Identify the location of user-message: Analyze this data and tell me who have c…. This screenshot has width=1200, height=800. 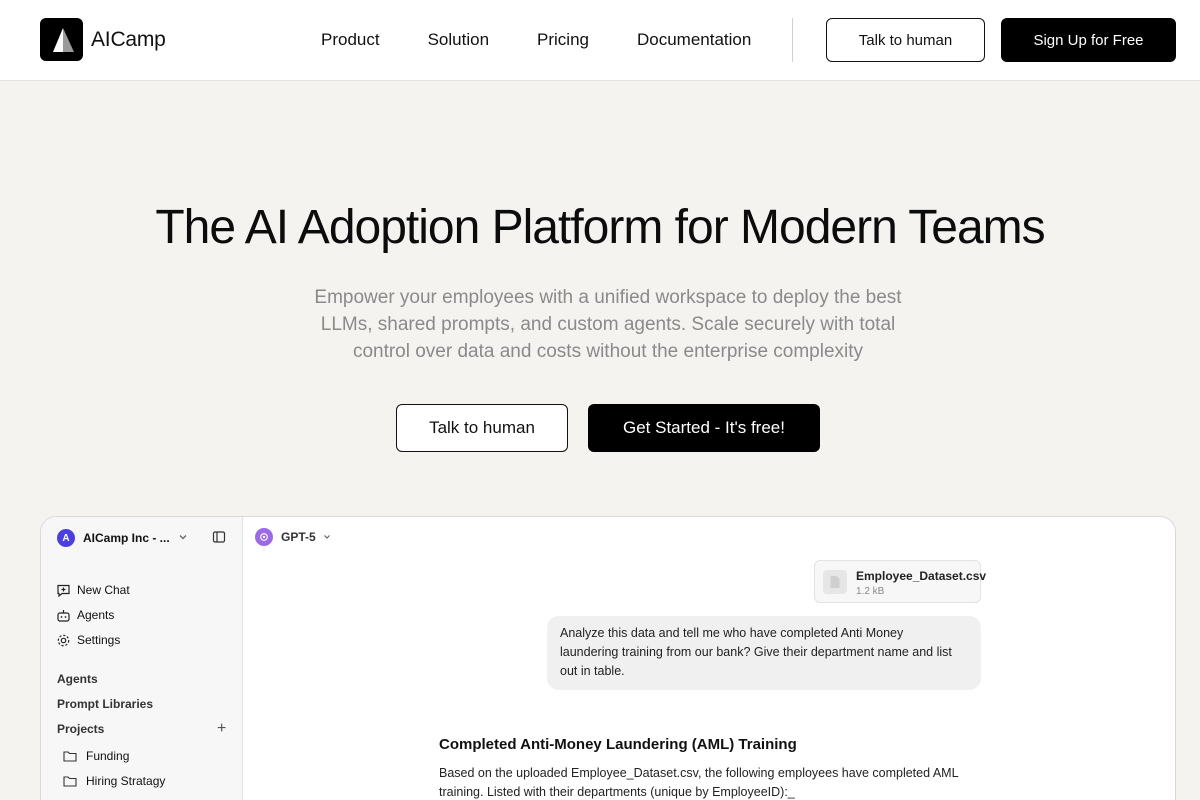
(764, 653).